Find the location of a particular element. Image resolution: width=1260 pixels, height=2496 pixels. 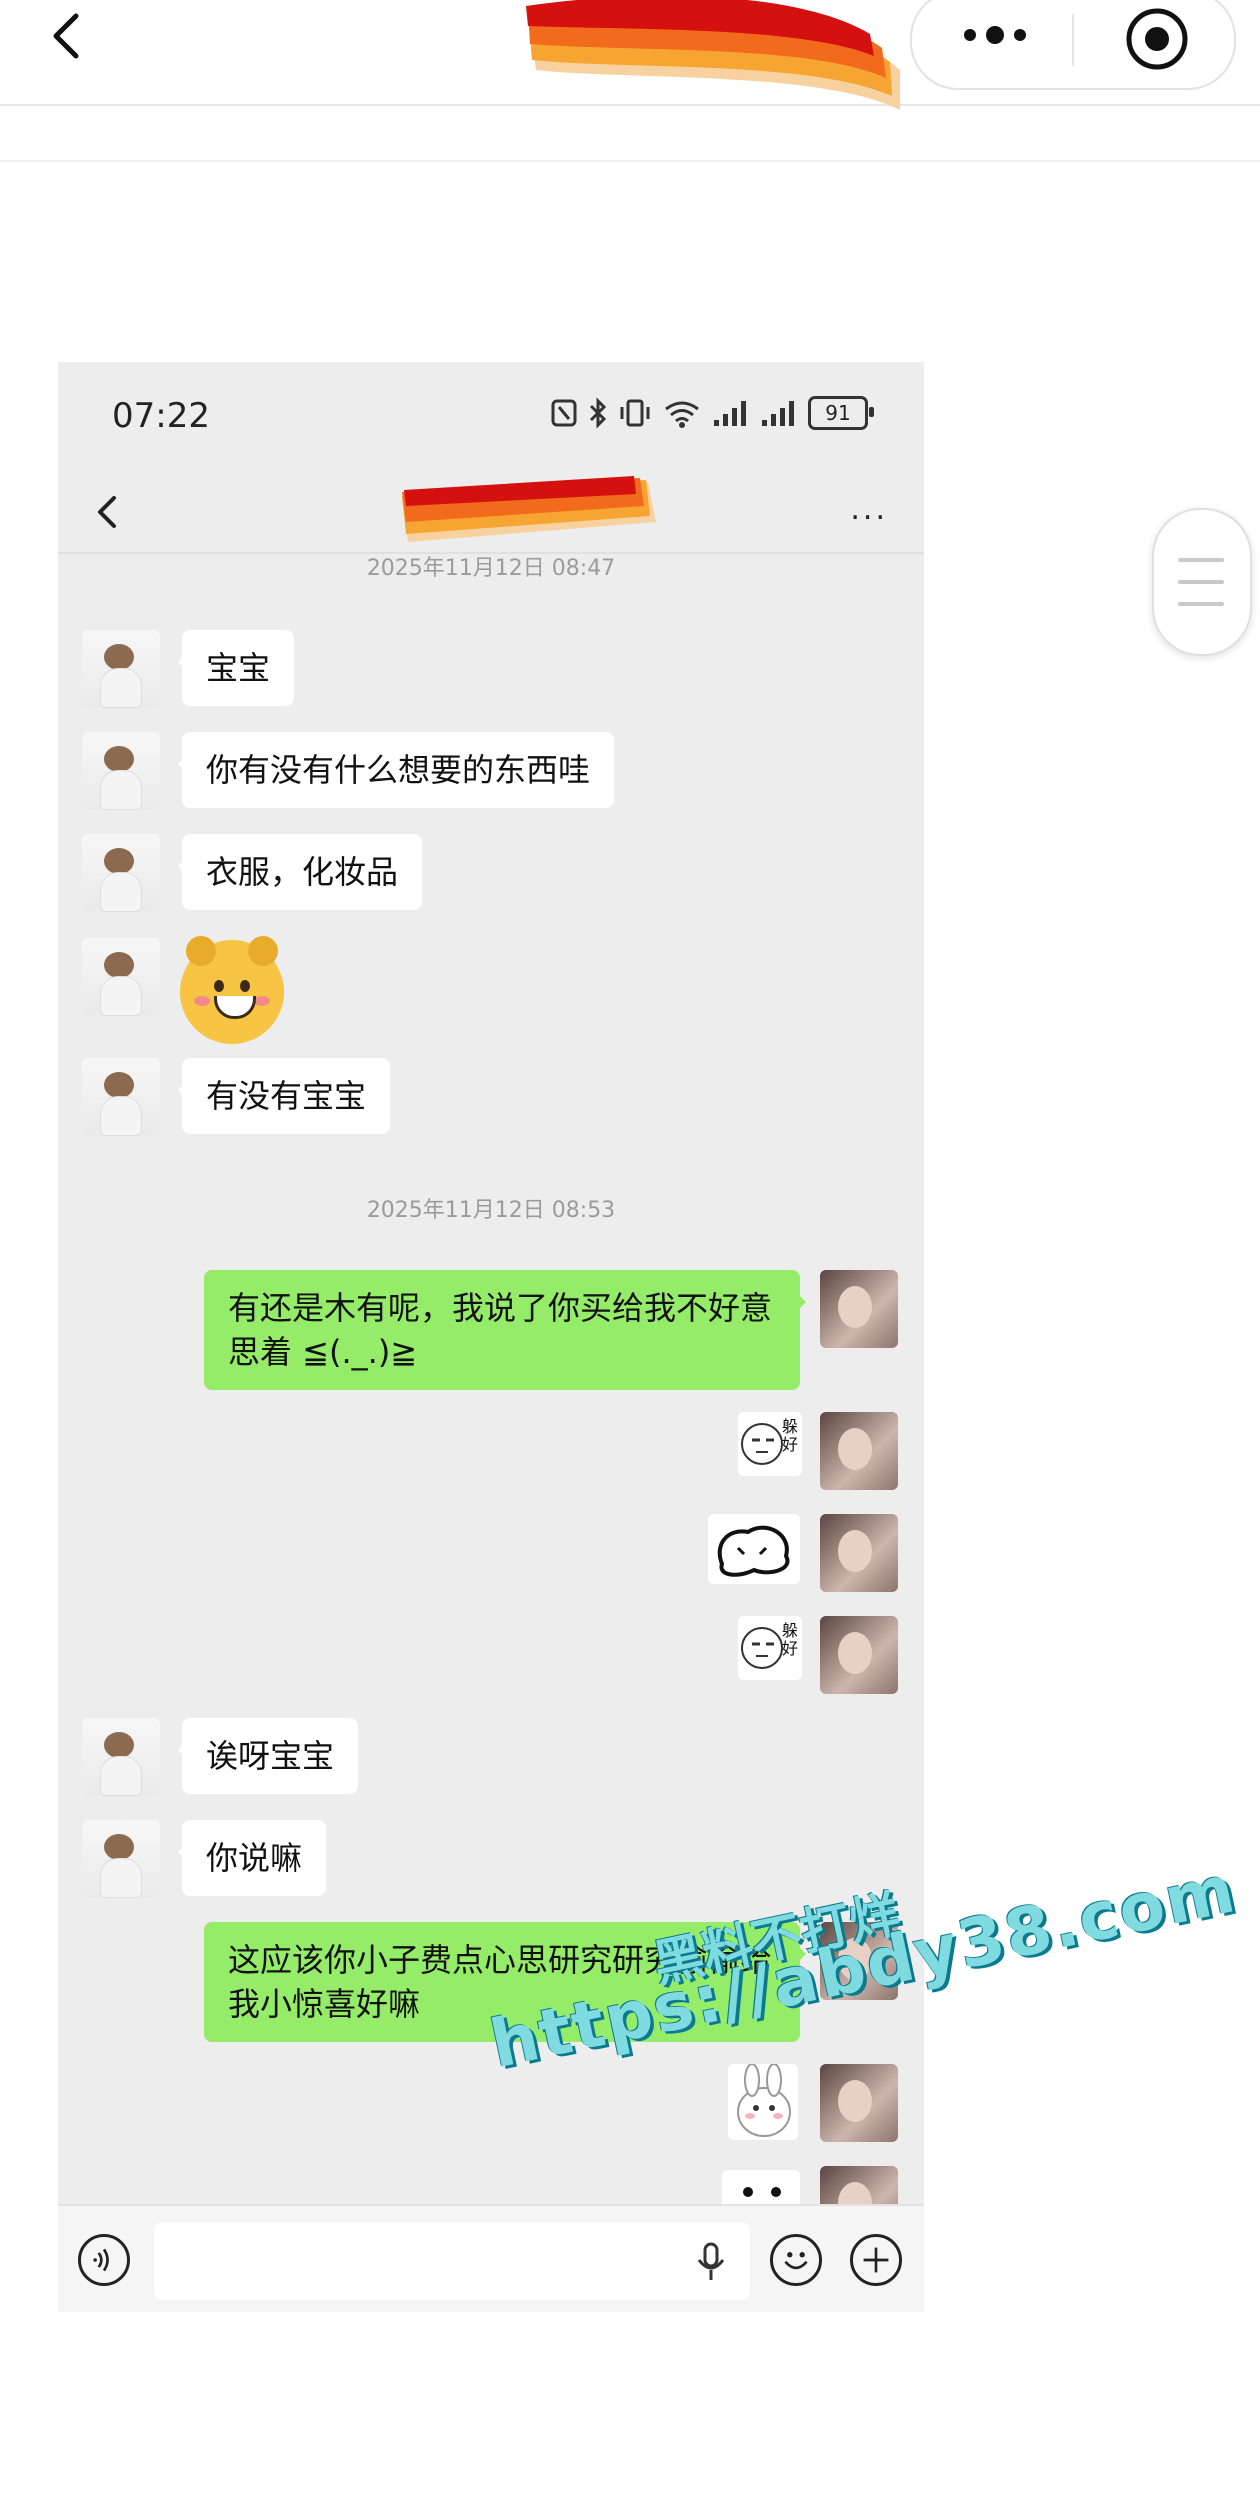

doodle-sticker is located at coordinates (754, 1549).